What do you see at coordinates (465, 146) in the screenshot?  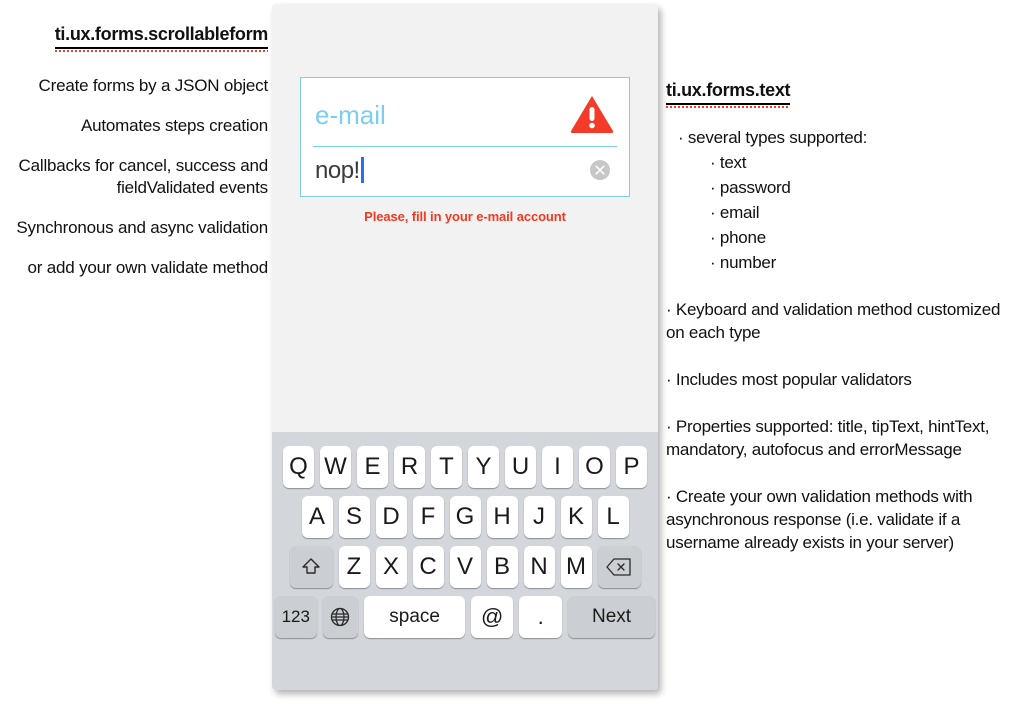 I see `field-divider` at bounding box center [465, 146].